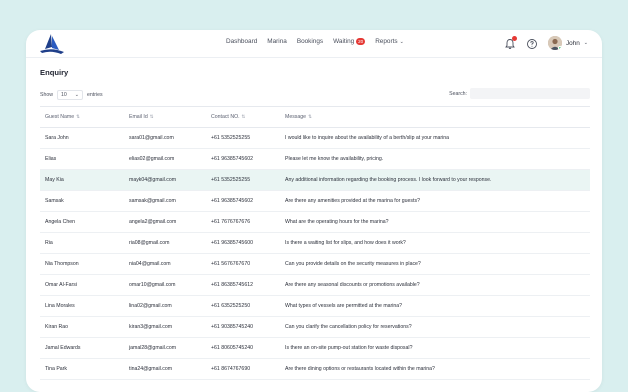  Describe the element at coordinates (165, 222) in the screenshot. I see `email-cell: angela2@gmail.com` at that location.